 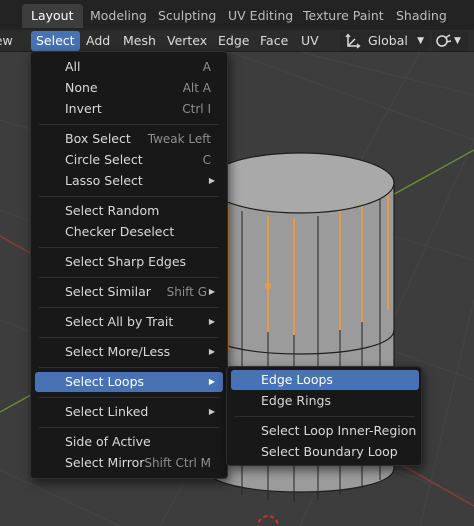 What do you see at coordinates (73, 66) in the screenshot?
I see `menu-item-label: All` at bounding box center [73, 66].